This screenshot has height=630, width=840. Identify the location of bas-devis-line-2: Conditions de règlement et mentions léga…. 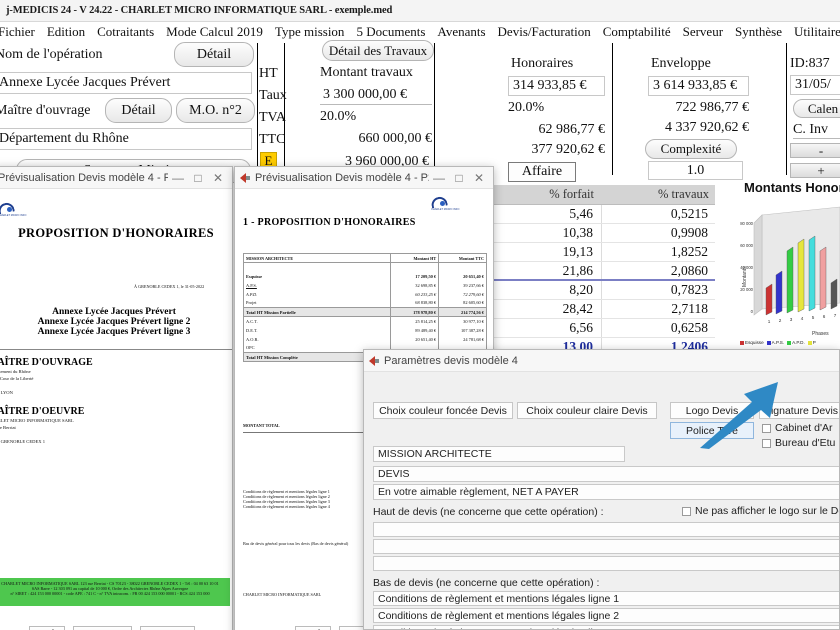
(606, 615).